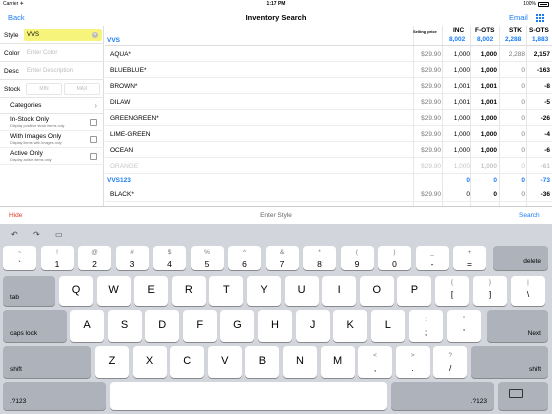 The width and height of the screenshot is (552, 414). I want to click on group-total-sots: 1,883, so click(540, 39).